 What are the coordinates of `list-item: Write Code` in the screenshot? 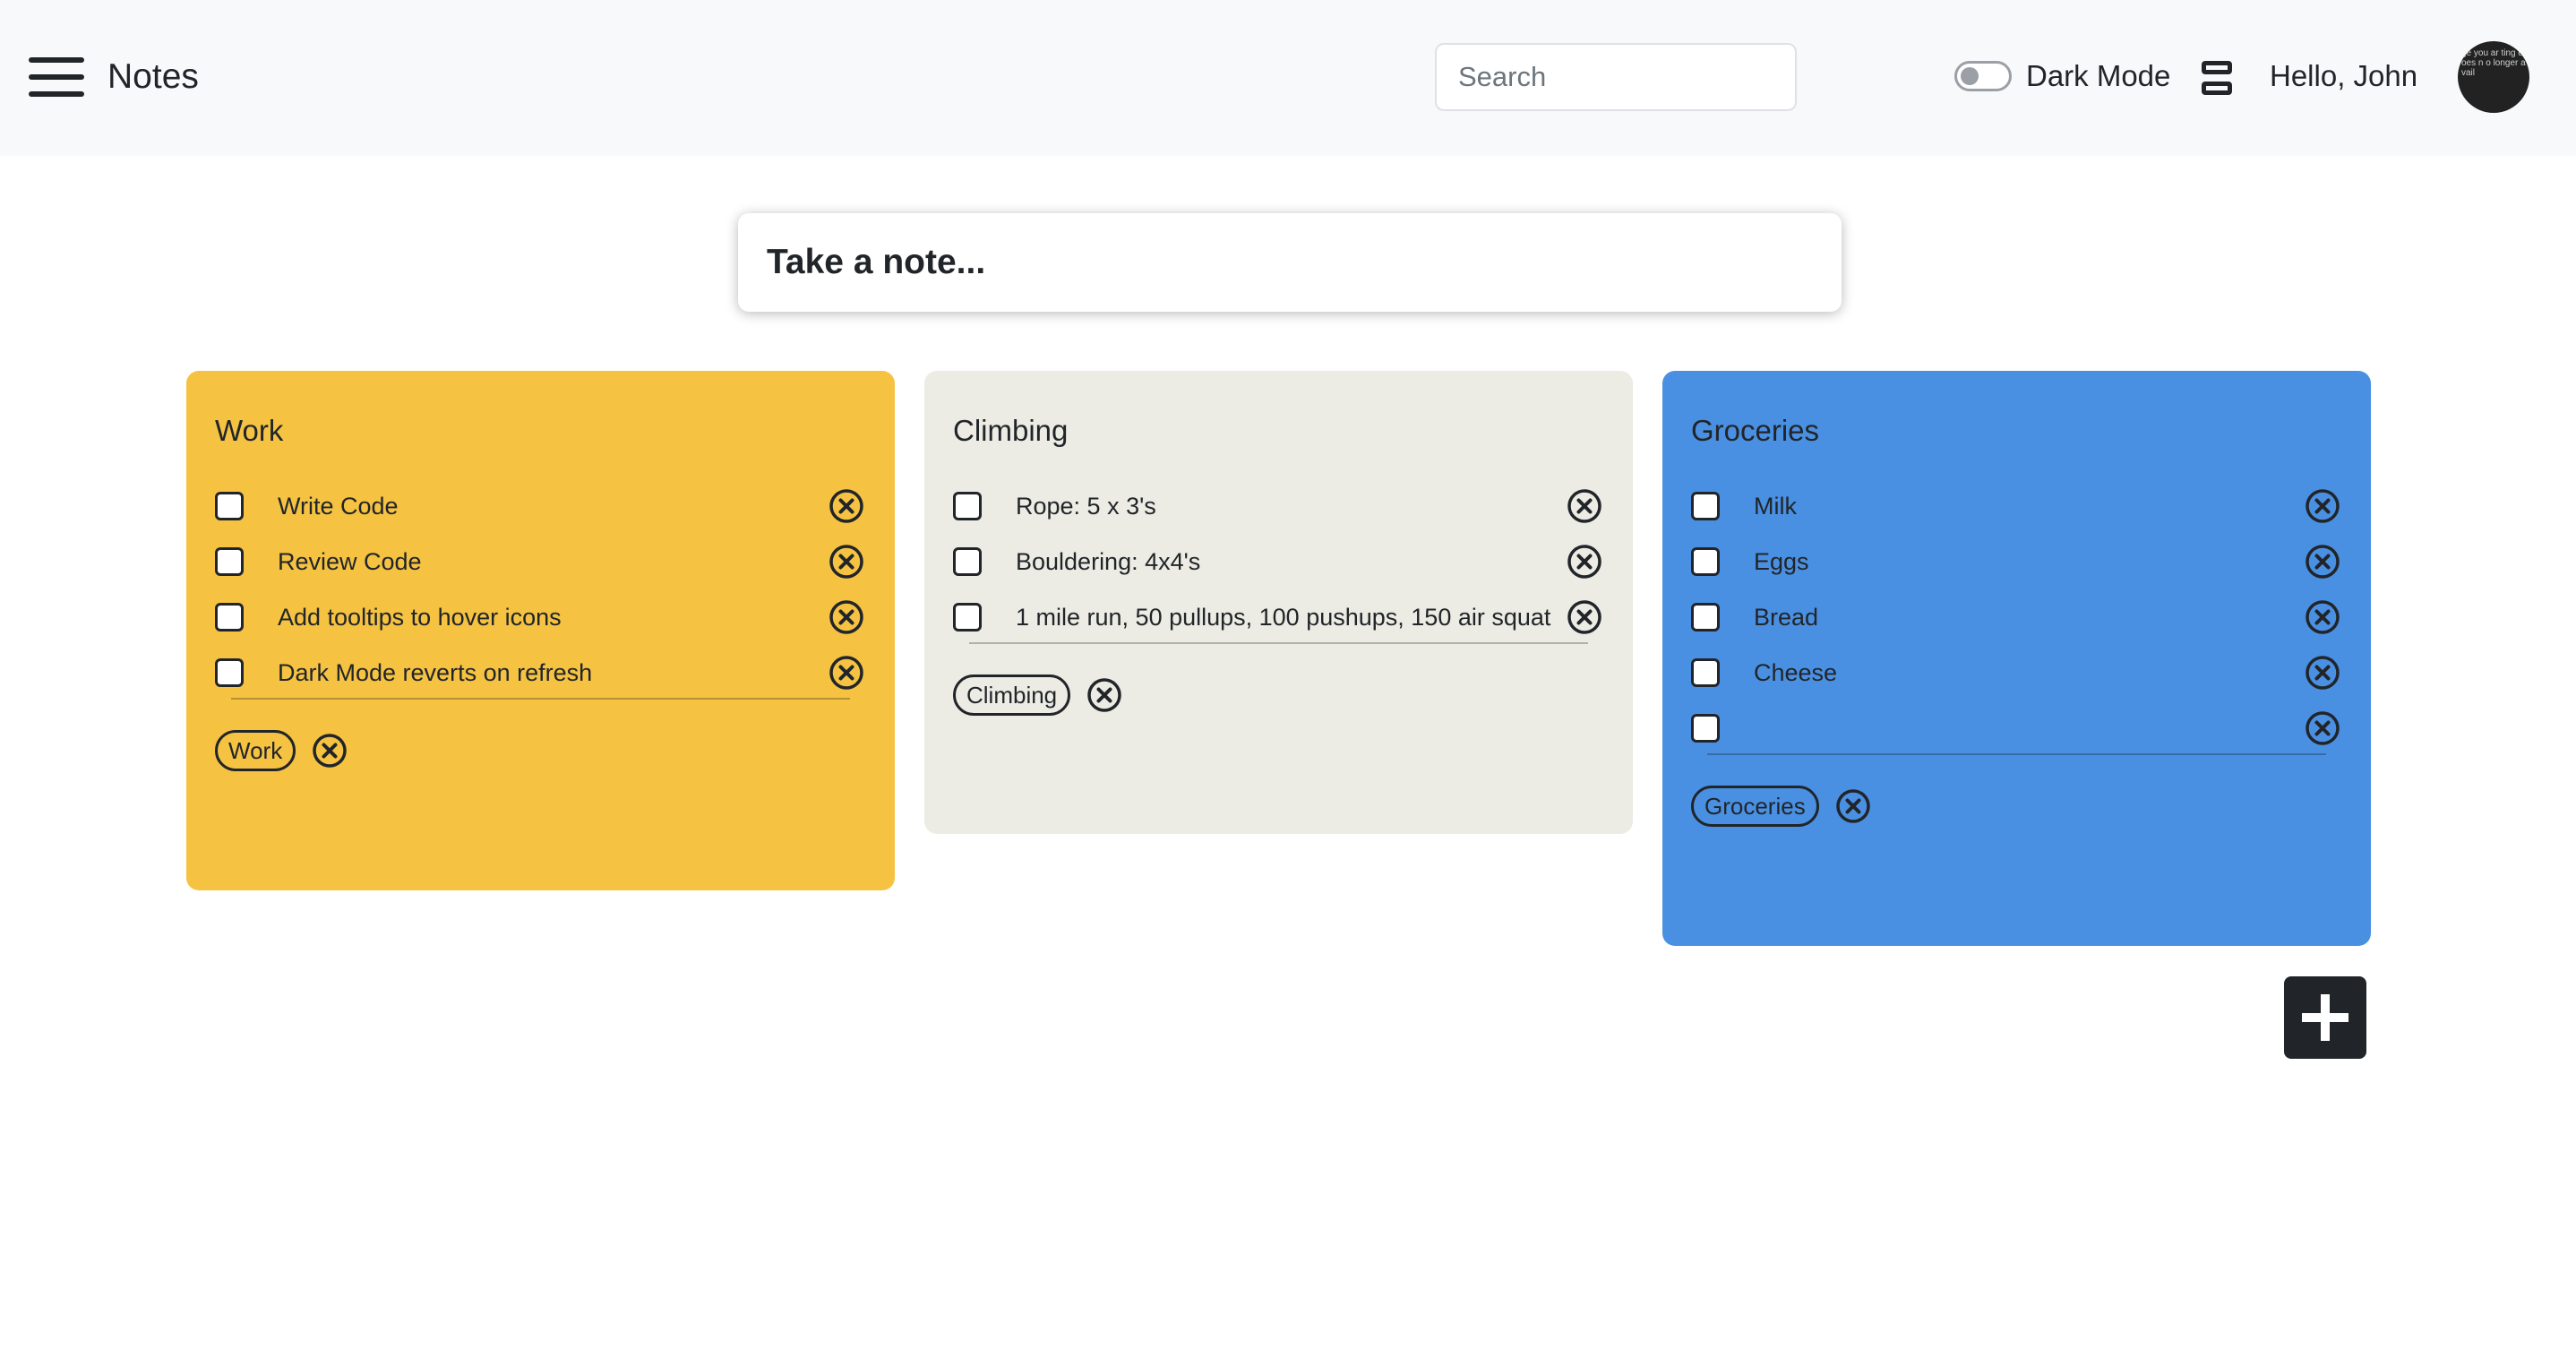 It's located at (540, 506).